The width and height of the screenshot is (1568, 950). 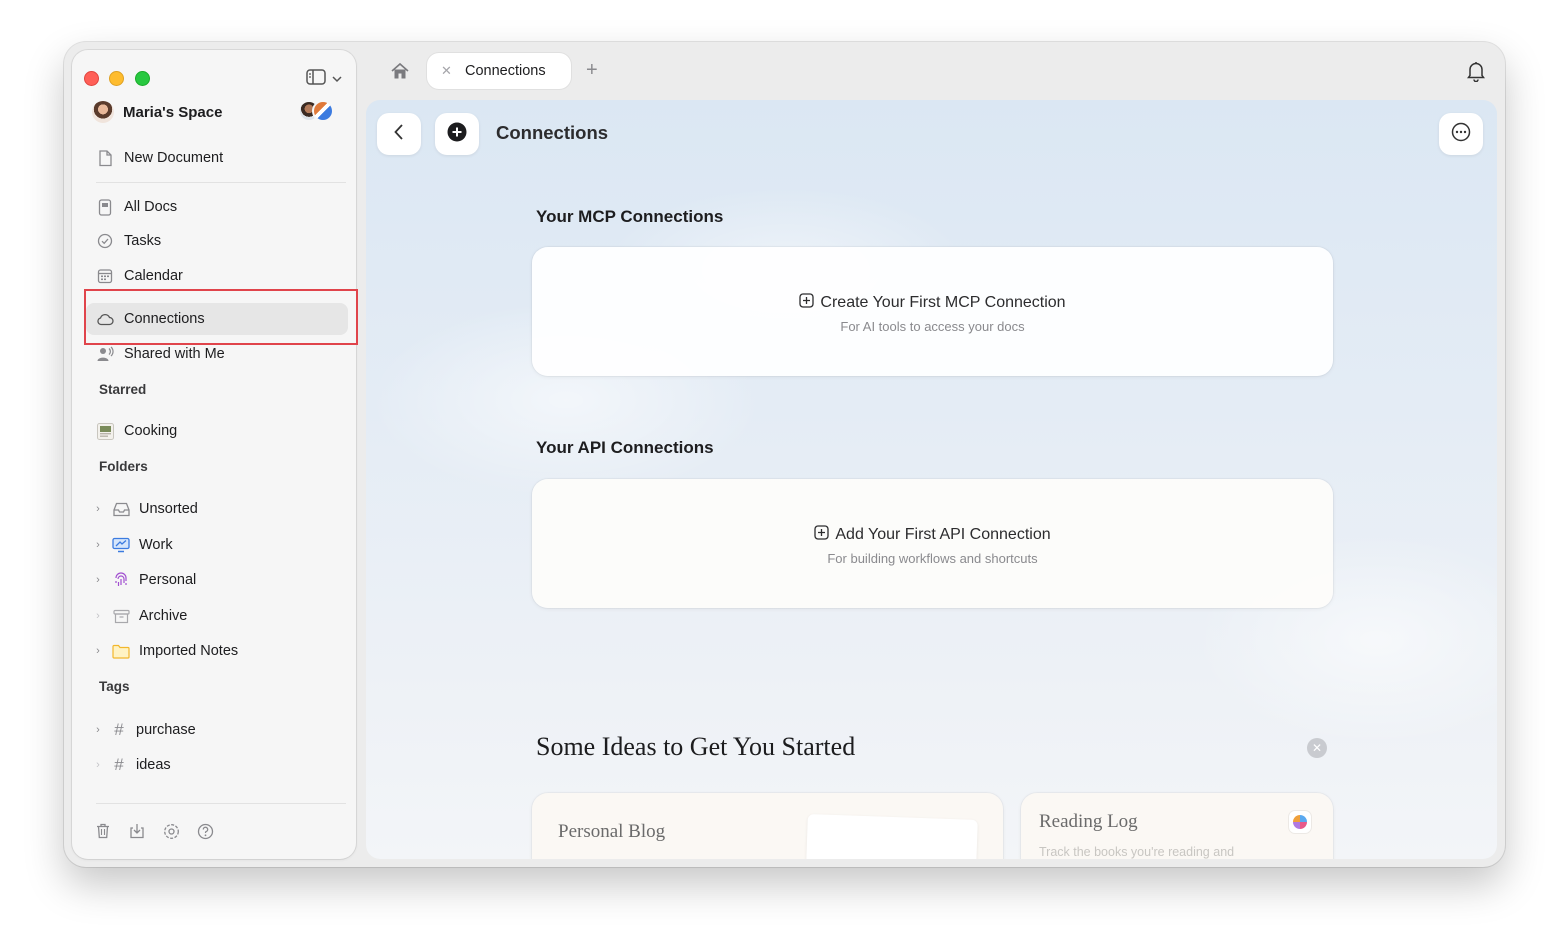 I want to click on collaborator-avatars, so click(x=316, y=111).